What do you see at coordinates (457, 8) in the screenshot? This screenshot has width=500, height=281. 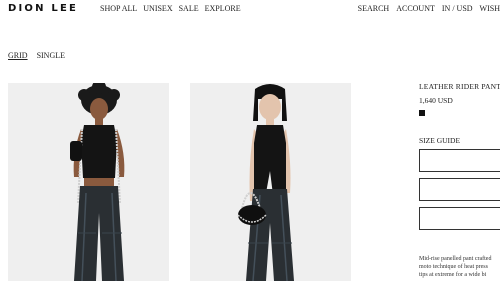 I see `nav-region-currency: IN / USD` at bounding box center [457, 8].